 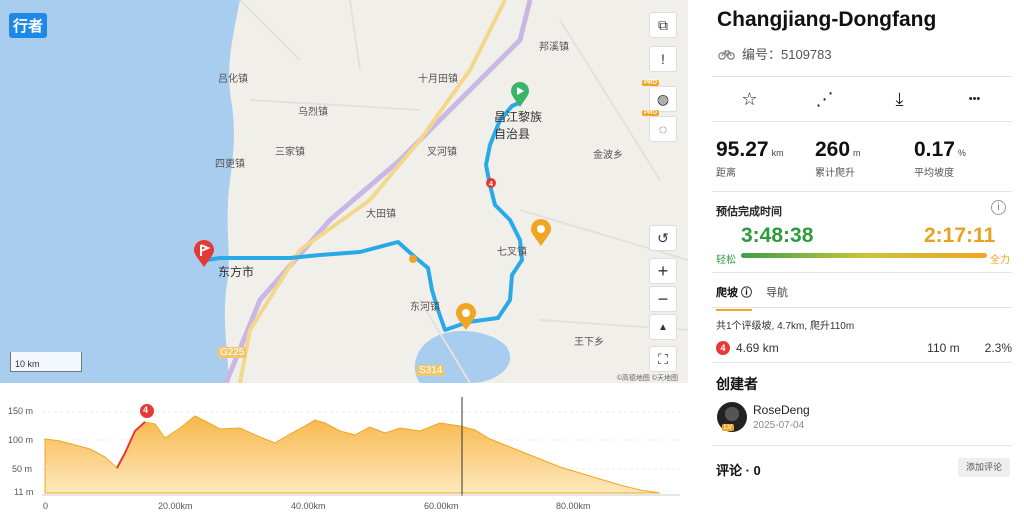 I want to click on eta-title: 预估完成时间, so click(x=749, y=212).